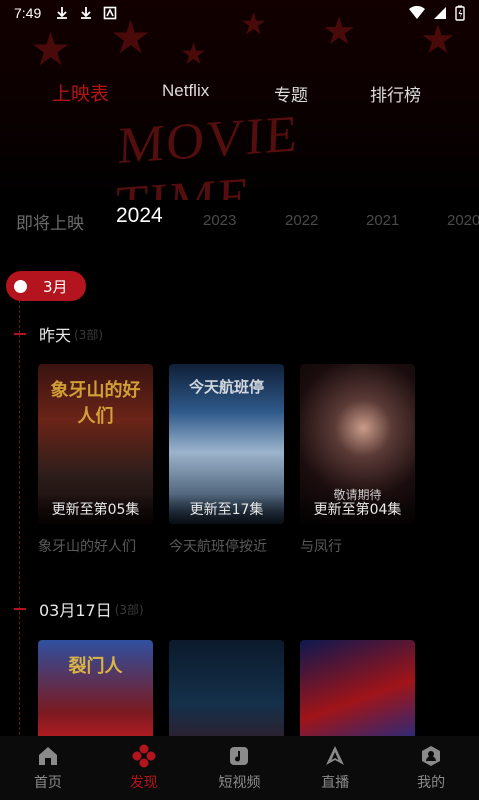 This screenshot has height=800, width=479. What do you see at coordinates (208, 152) in the screenshot?
I see `hero-banner-text: MOVIE TIME` at bounding box center [208, 152].